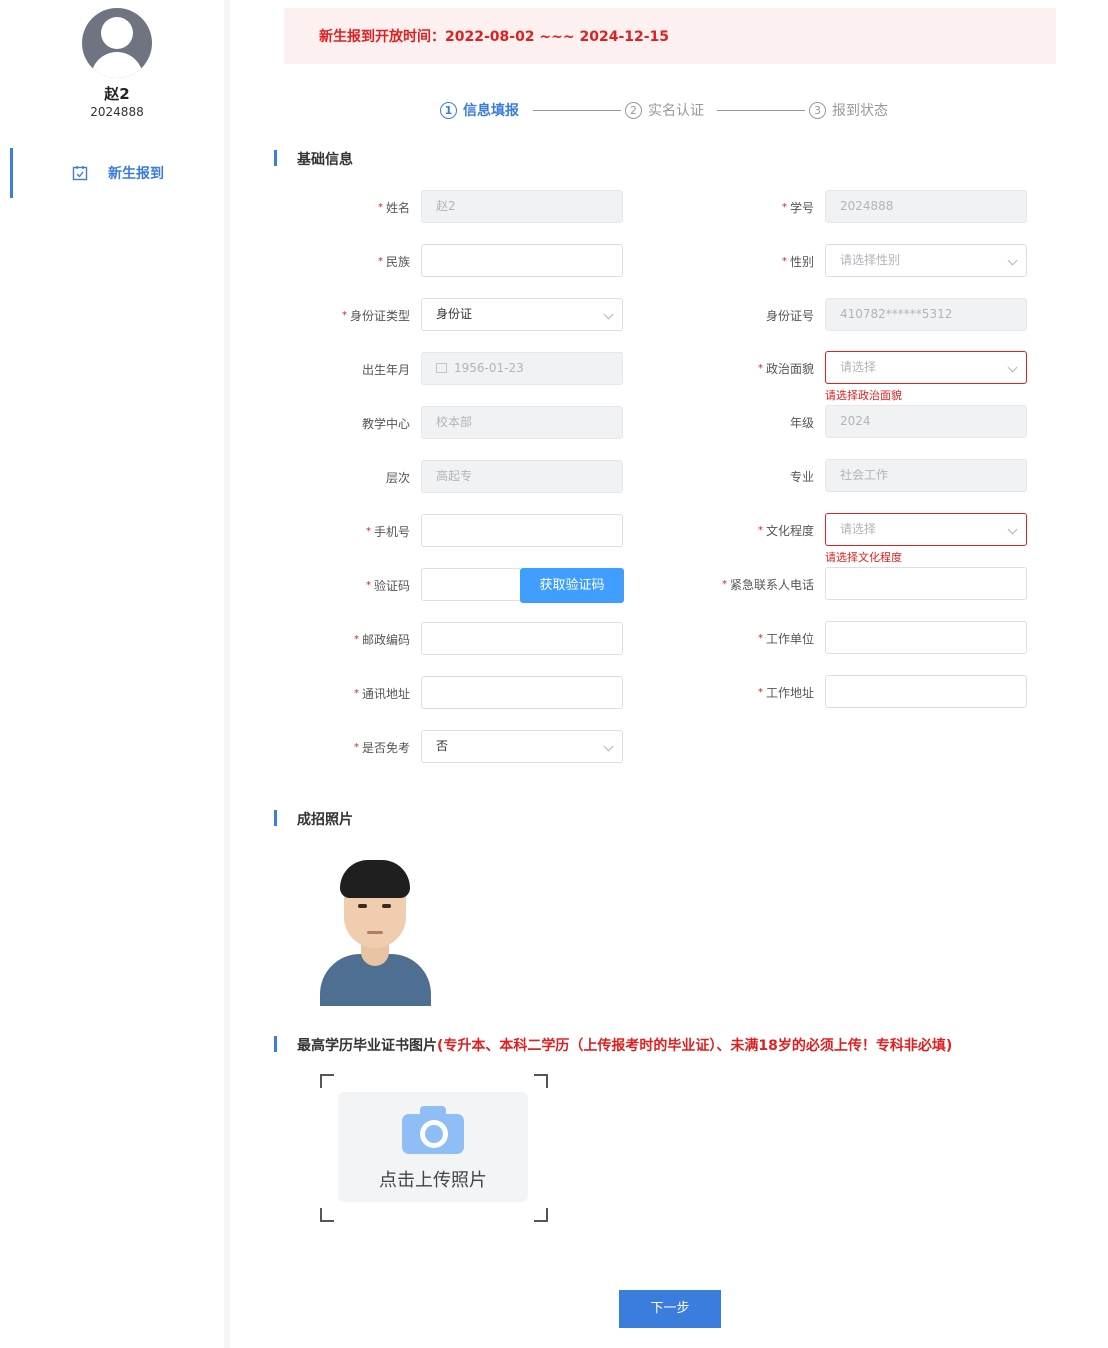  What do you see at coordinates (381, 748) in the screenshot?
I see `exempt-label: * 是否免考` at bounding box center [381, 748].